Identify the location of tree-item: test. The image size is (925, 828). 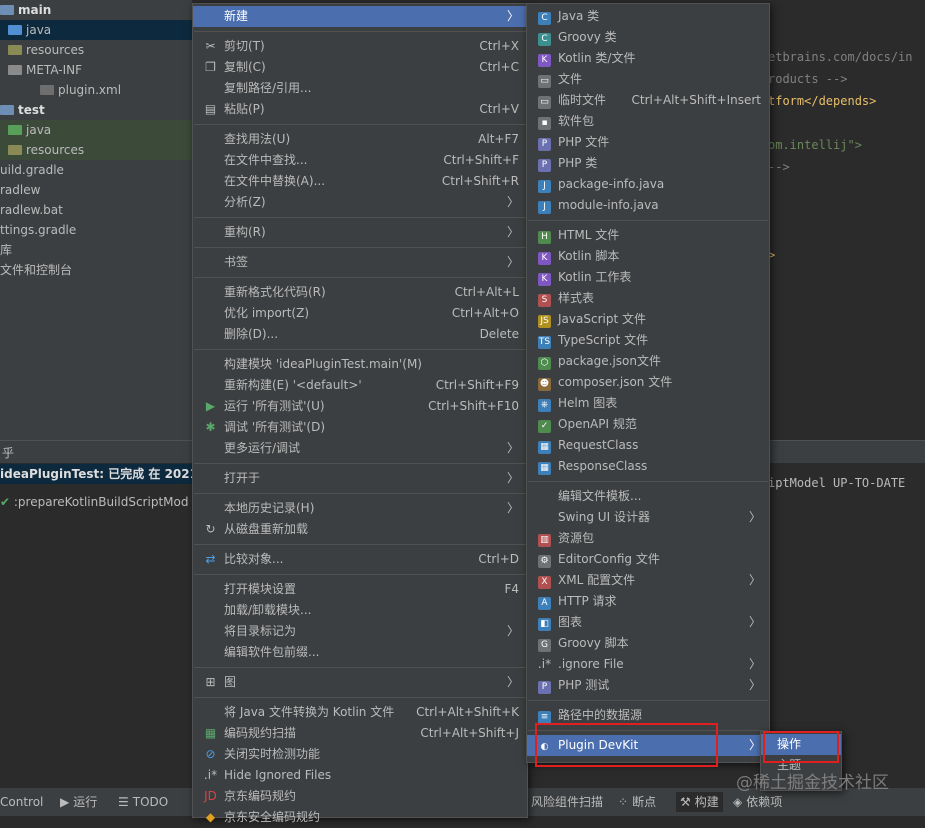
(96, 110).